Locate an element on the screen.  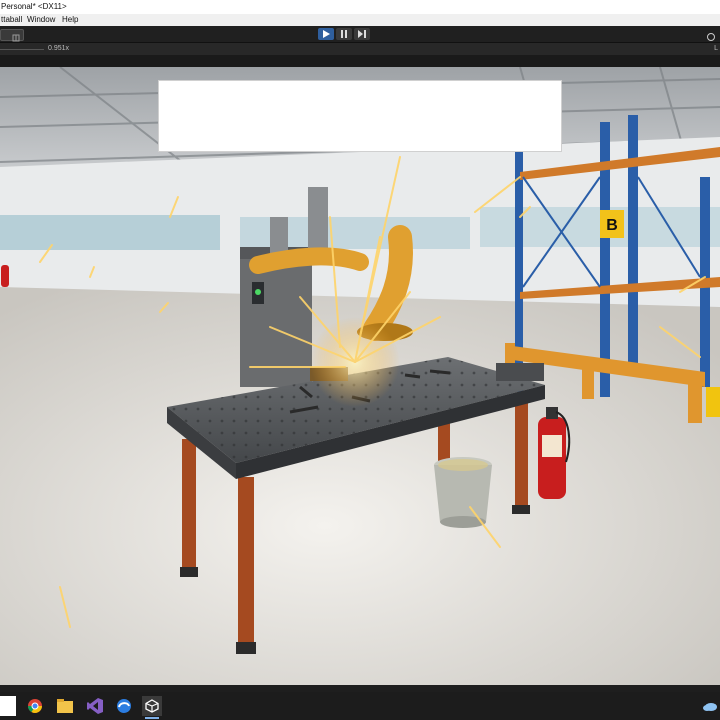
game-view-right-label: L is located at coordinates (716, 48).